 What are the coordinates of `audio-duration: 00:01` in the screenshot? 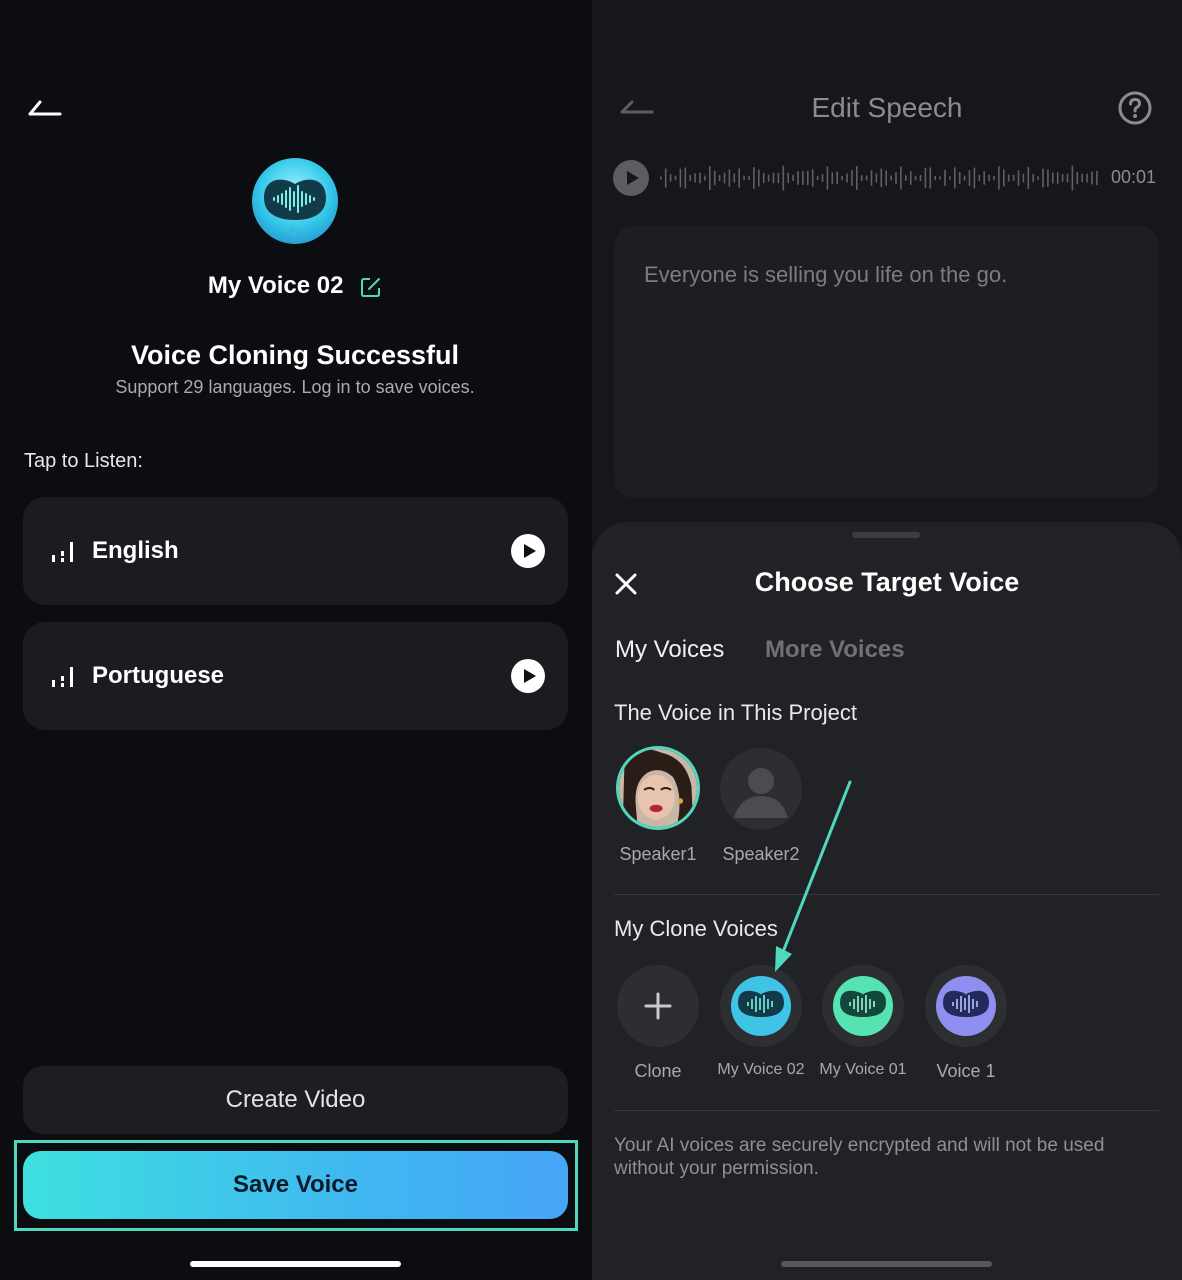 It's located at (1134, 177).